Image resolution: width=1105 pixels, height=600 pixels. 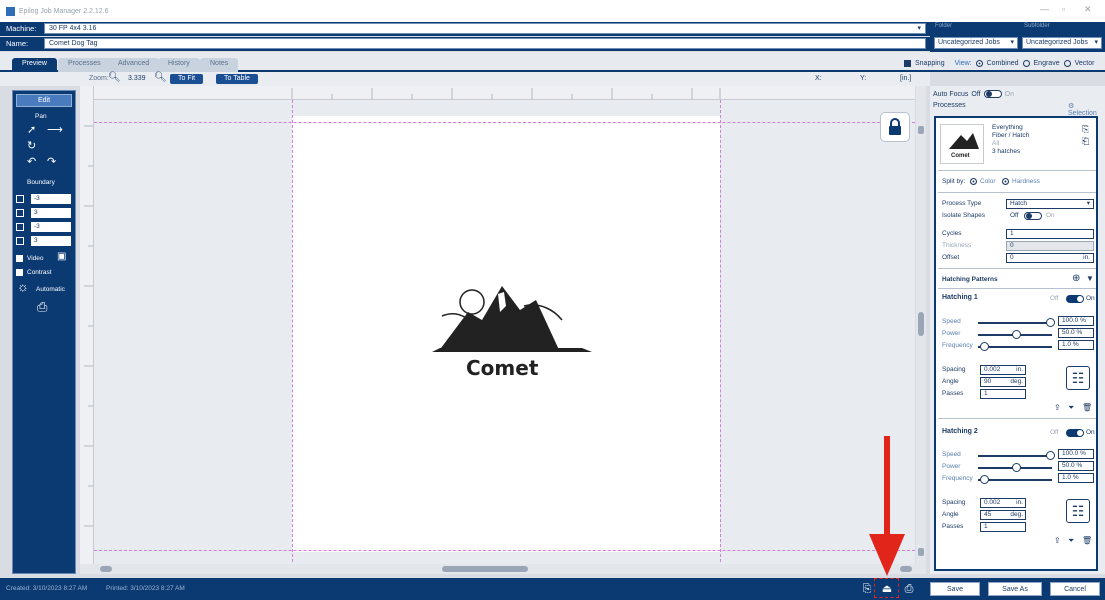 I want to click on hatching-1-speed-input: 100.0 %, so click(x=1076, y=321).